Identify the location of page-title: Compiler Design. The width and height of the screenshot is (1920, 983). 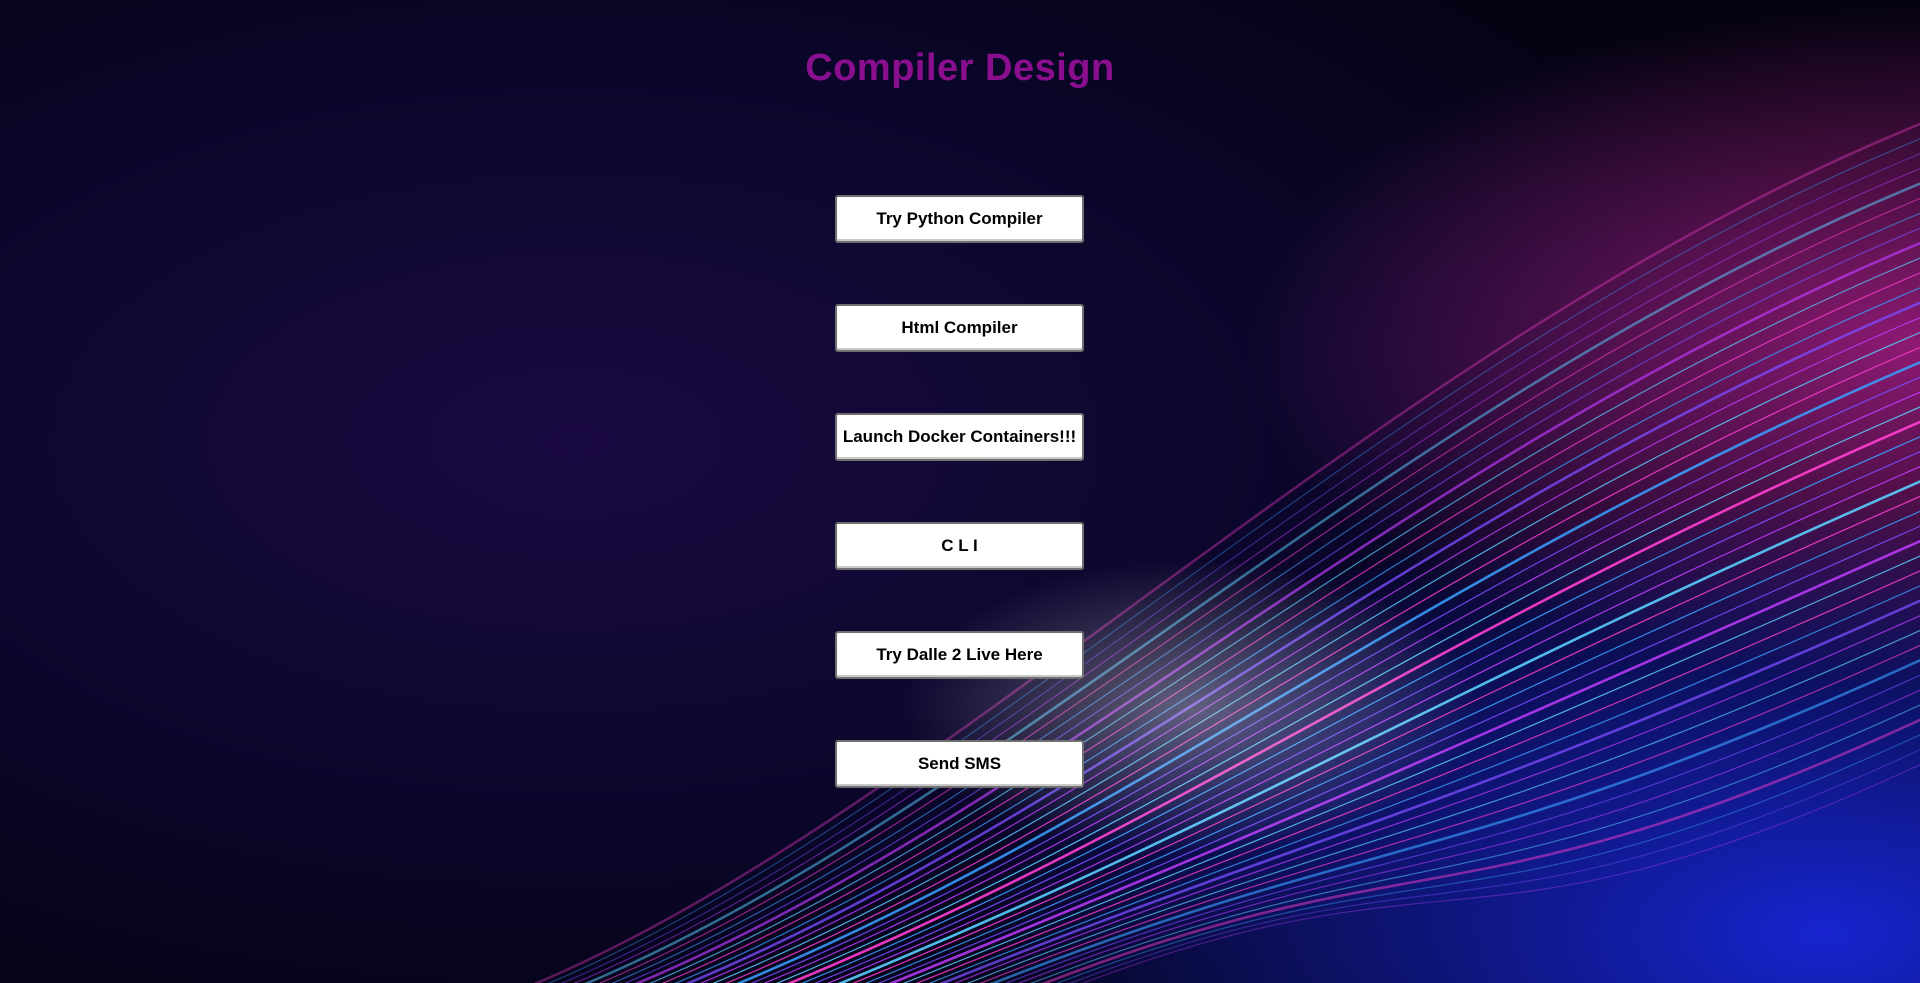
(960, 68).